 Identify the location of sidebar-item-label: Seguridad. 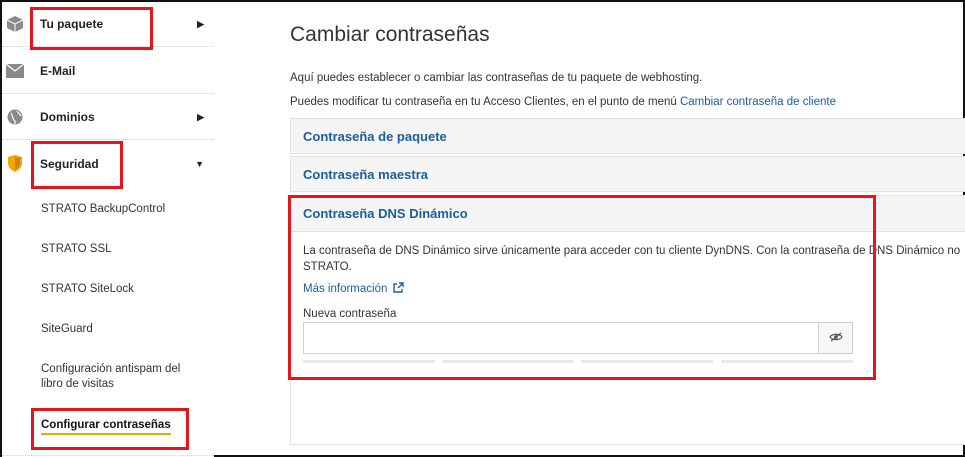
(69, 163).